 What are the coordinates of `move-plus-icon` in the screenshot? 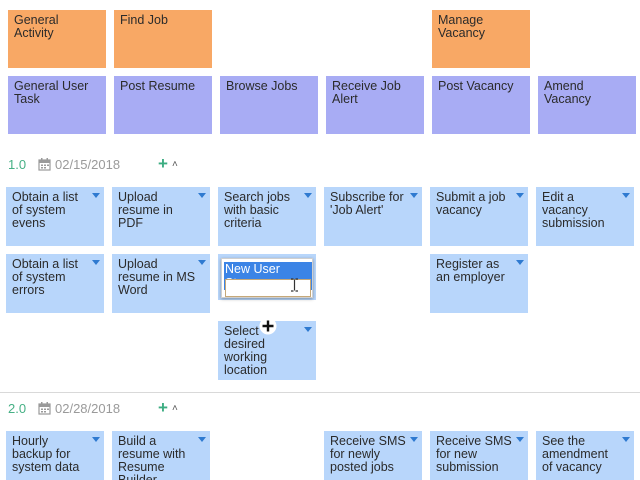 It's located at (268, 326).